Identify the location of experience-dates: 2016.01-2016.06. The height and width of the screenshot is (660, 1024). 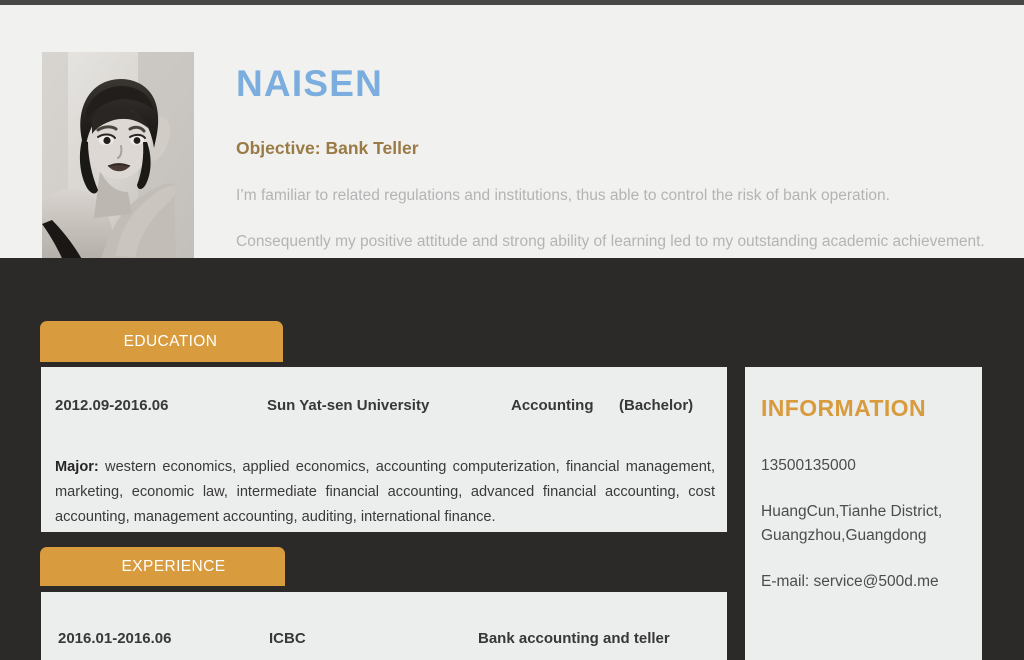
(115, 638).